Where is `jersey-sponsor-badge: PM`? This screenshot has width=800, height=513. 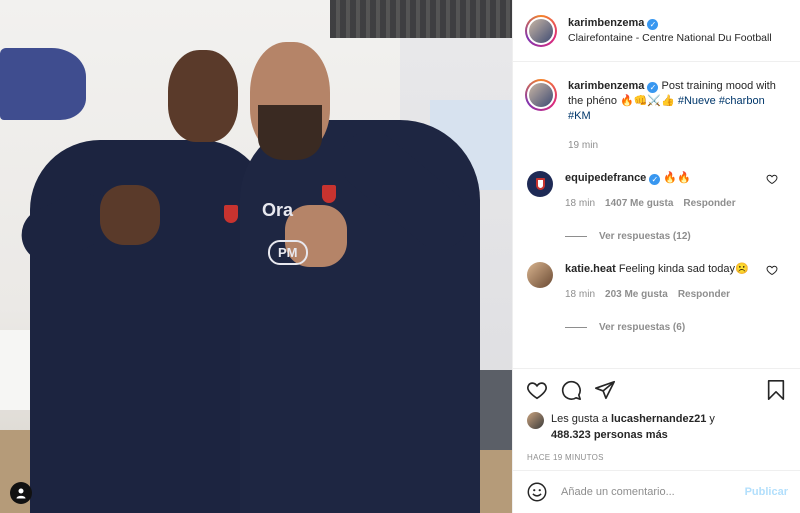
jersey-sponsor-badge: PM is located at coordinates (288, 252).